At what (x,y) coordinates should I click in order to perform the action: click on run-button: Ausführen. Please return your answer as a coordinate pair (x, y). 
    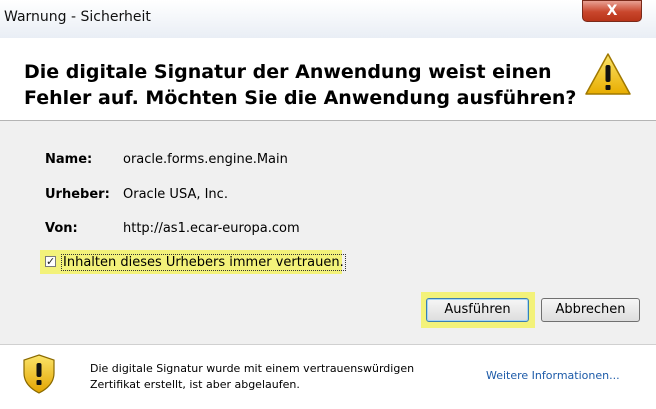
    Looking at the image, I should click on (477, 310).